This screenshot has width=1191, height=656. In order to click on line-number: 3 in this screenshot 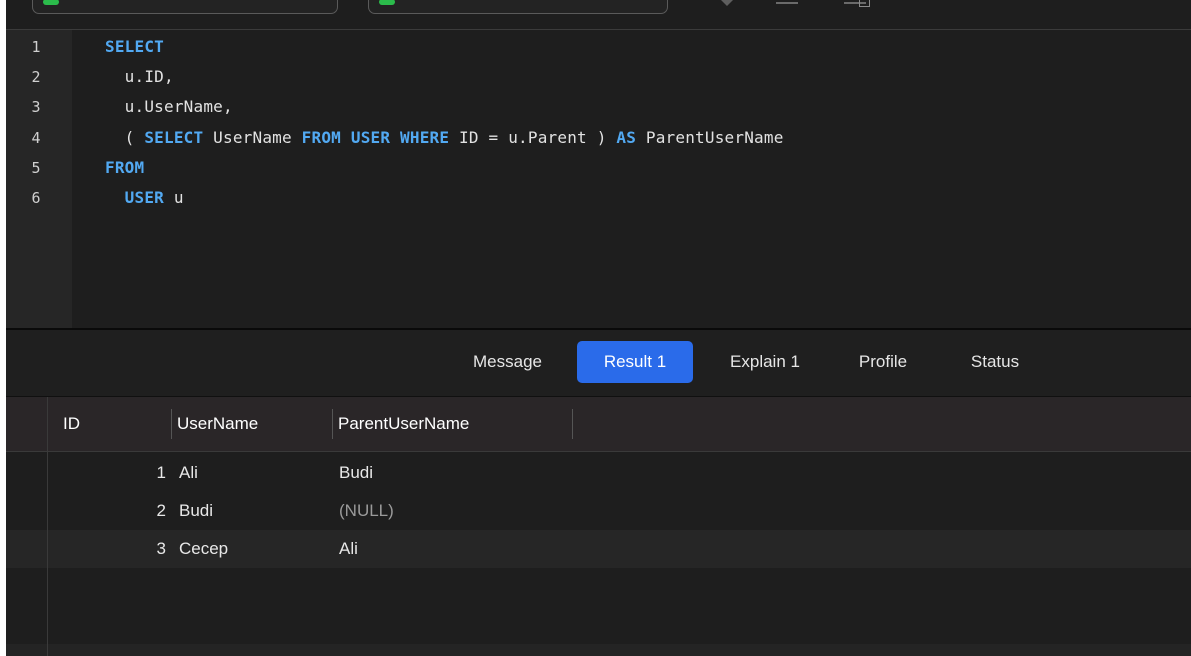, I will do `click(36, 107)`.